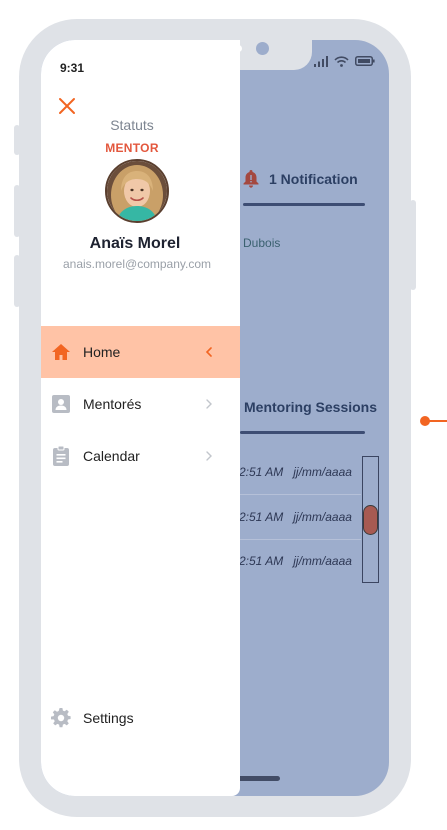  What do you see at coordinates (321, 61) in the screenshot?
I see `signal-icon` at bounding box center [321, 61].